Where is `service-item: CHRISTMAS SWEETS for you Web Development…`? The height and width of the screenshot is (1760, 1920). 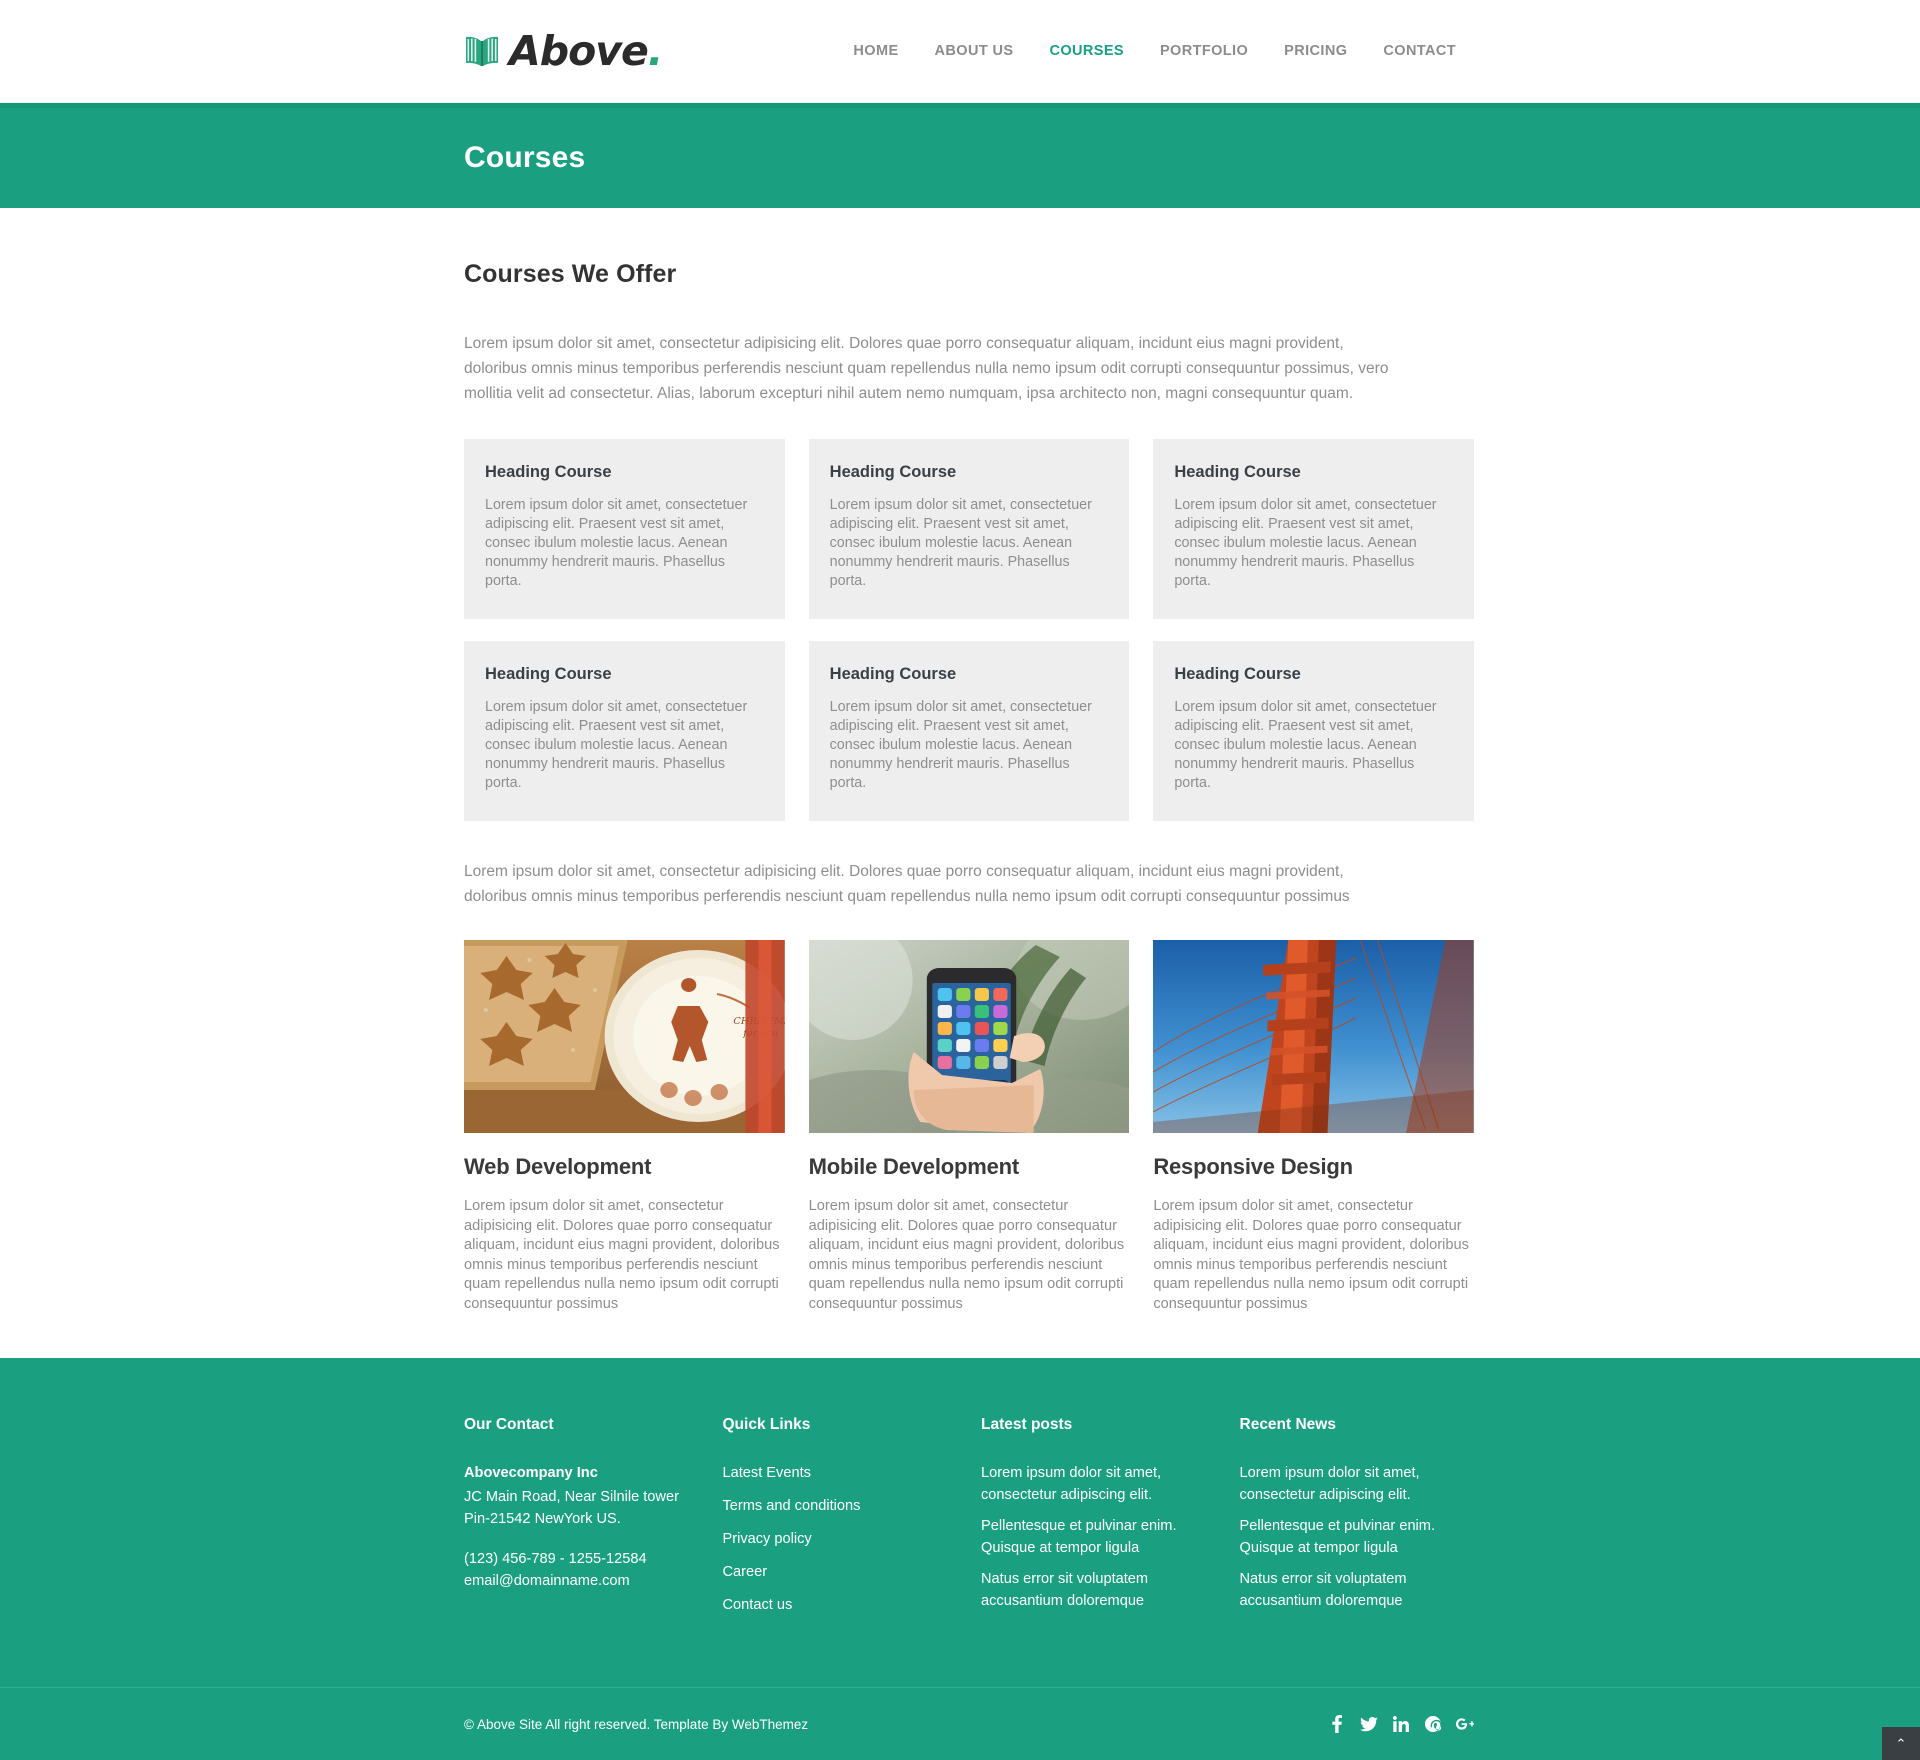
service-item: CHRISTMAS SWEETS for you Web Development… is located at coordinates (624, 1127).